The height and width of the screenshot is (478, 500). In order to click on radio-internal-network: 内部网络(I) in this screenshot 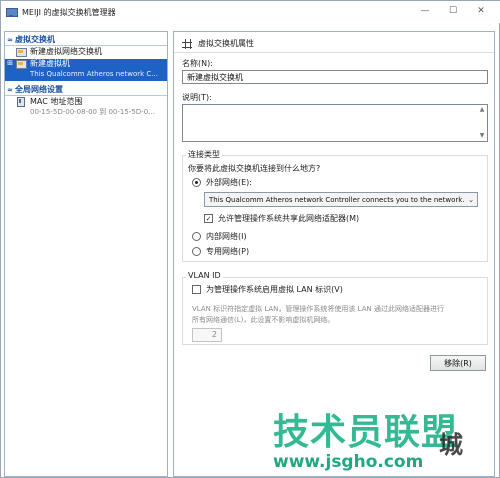, I will do `click(219, 236)`.